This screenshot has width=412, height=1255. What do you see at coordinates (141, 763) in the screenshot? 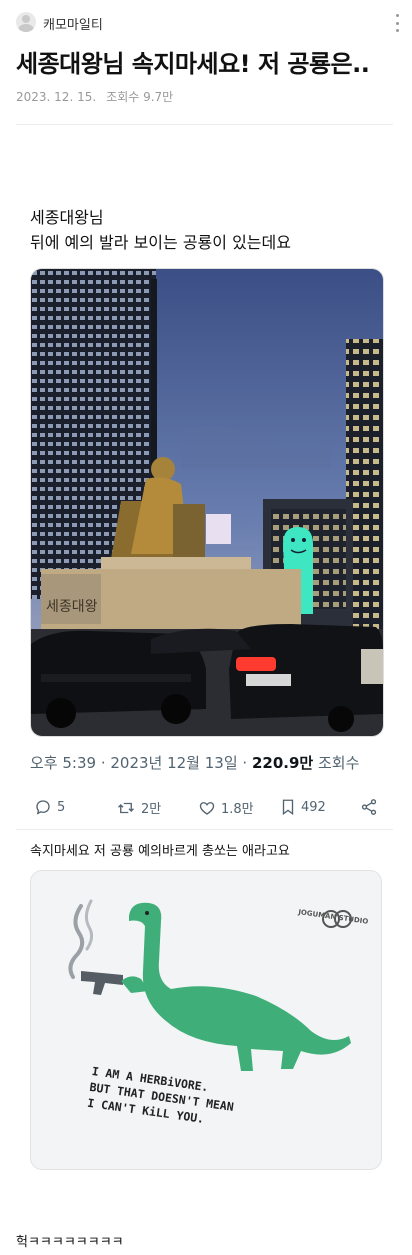
I see `tweet-time: 오후 5:39 · 2023년 12월 13일 ·` at bounding box center [141, 763].